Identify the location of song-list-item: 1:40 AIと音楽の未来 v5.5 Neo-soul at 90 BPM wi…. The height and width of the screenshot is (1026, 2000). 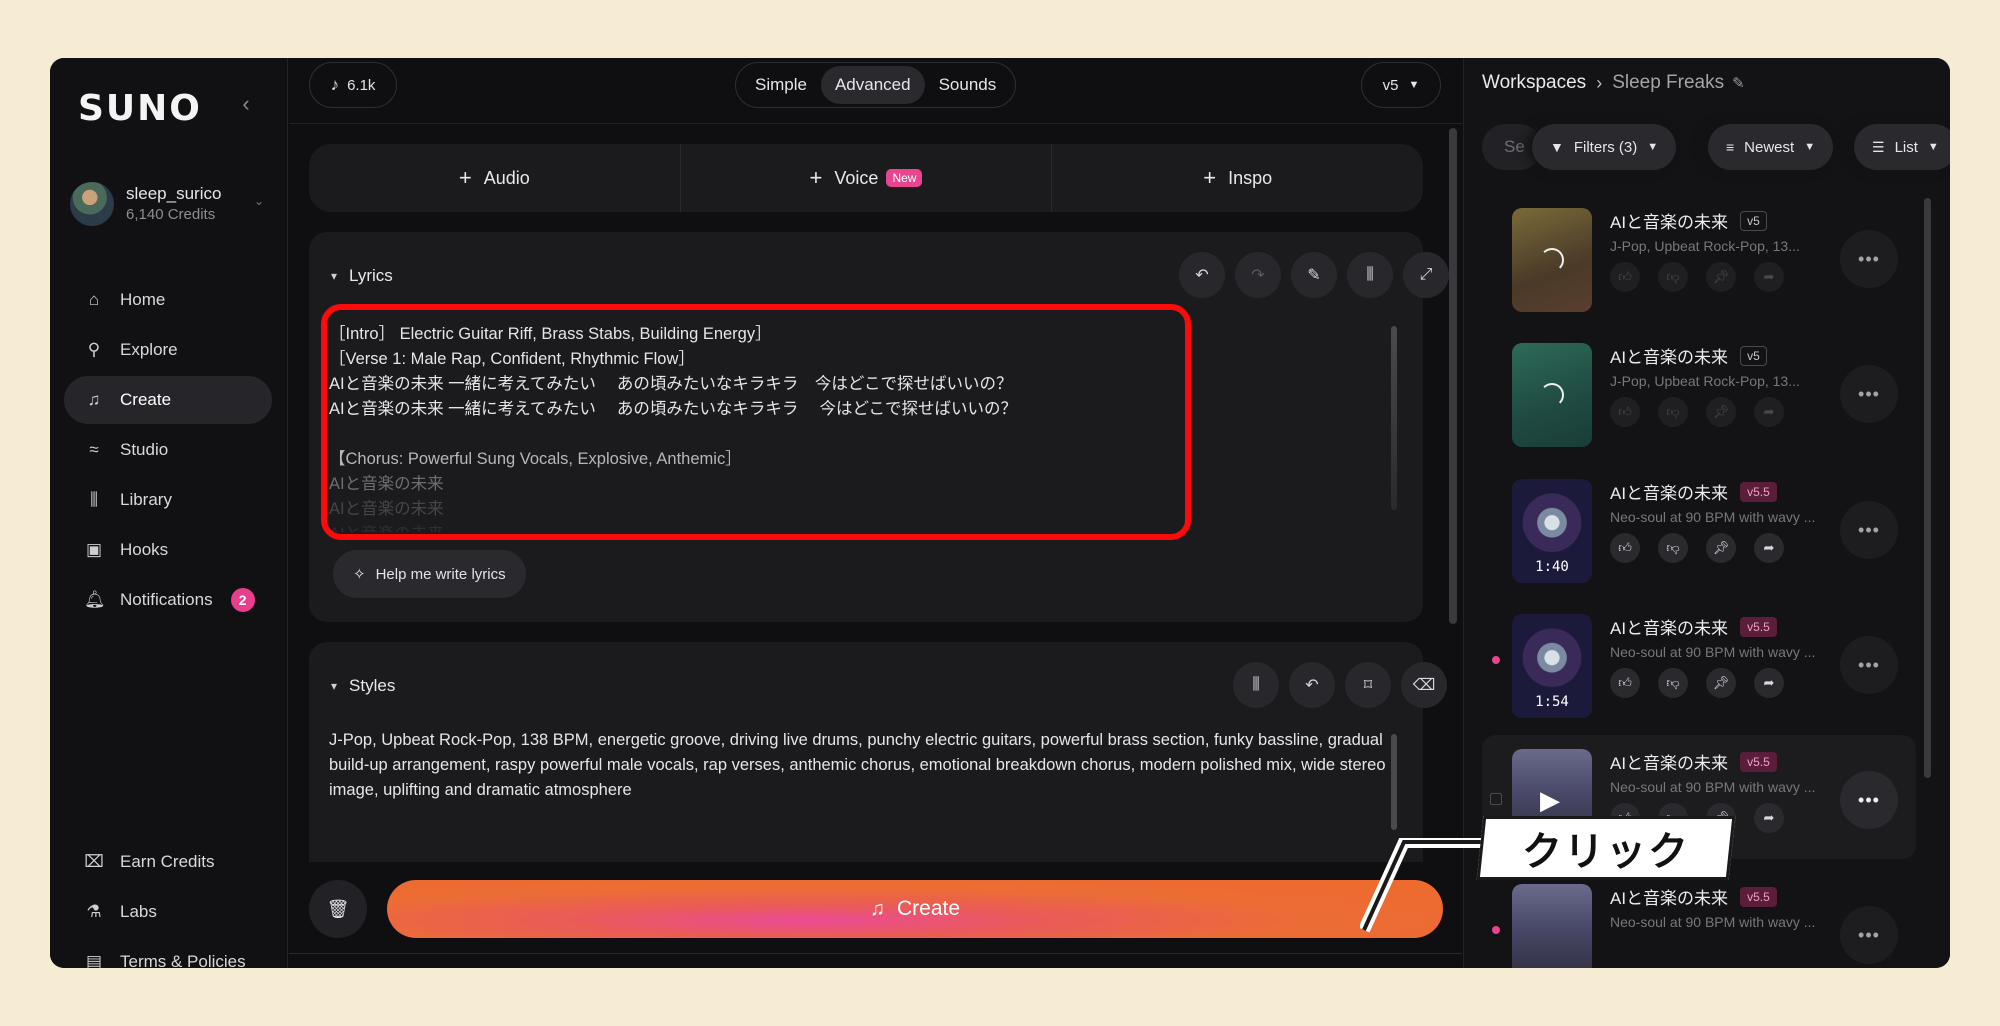
(1699, 527).